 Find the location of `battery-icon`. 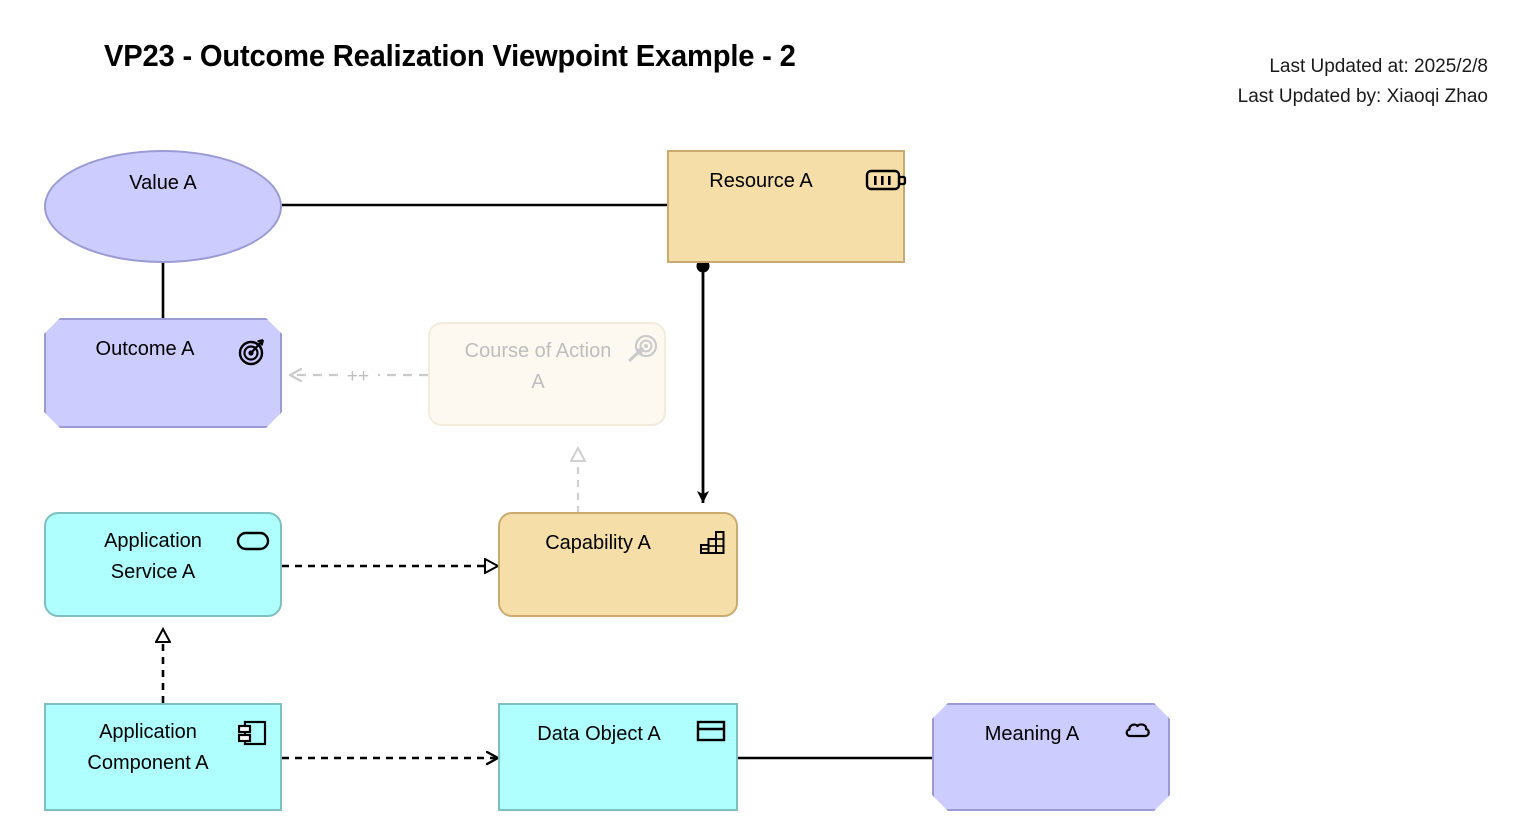

battery-icon is located at coordinates (886, 180).